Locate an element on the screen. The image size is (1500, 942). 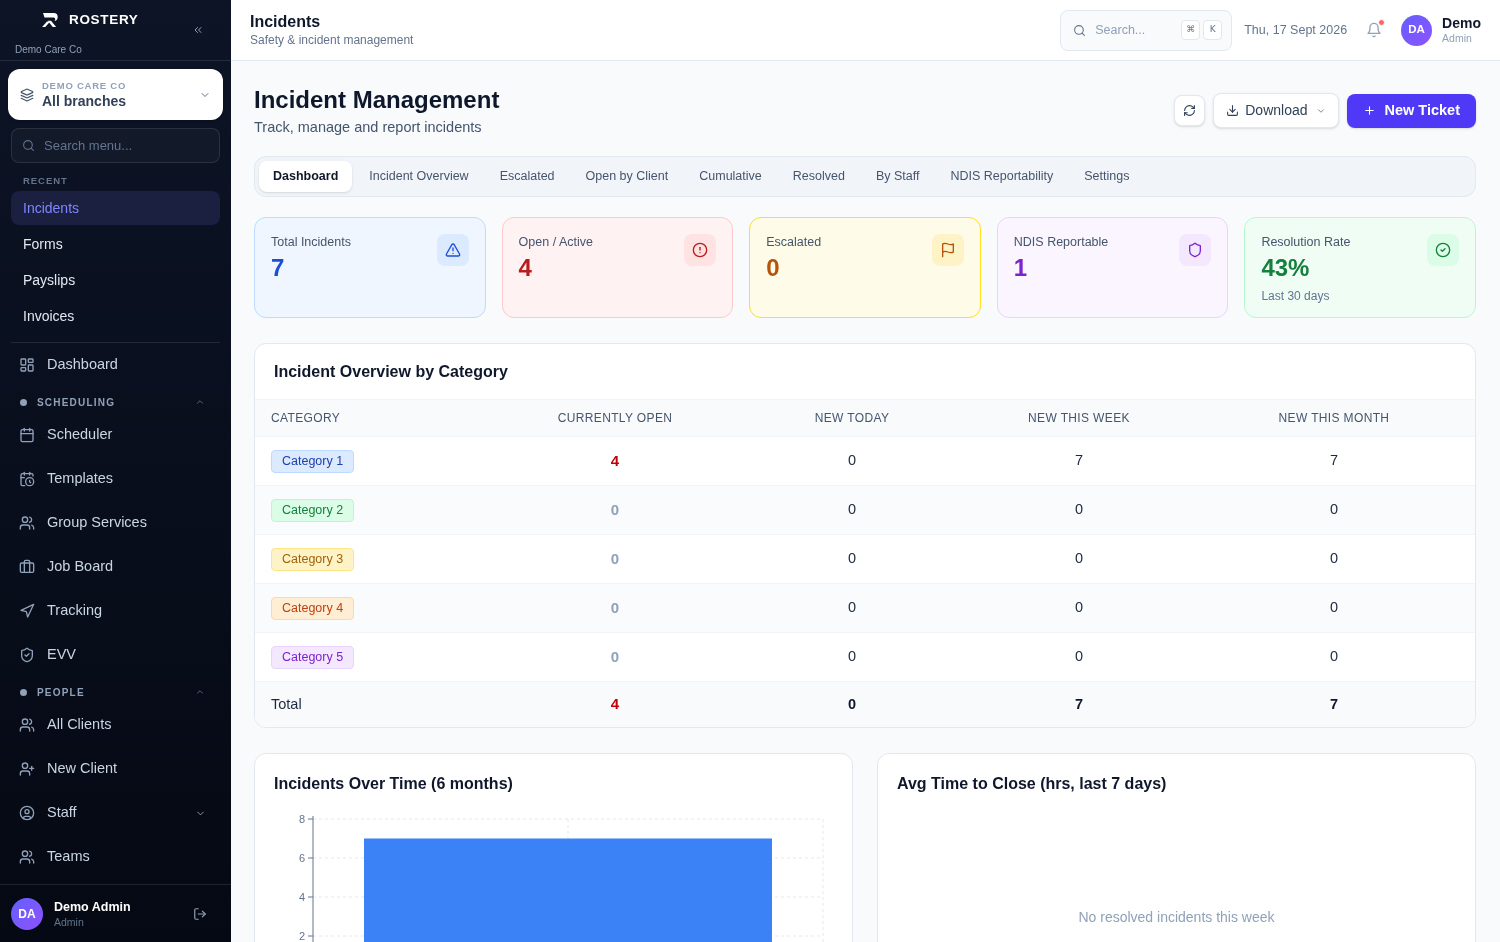
section-toggle: PEOPLE is located at coordinates (115, 692).